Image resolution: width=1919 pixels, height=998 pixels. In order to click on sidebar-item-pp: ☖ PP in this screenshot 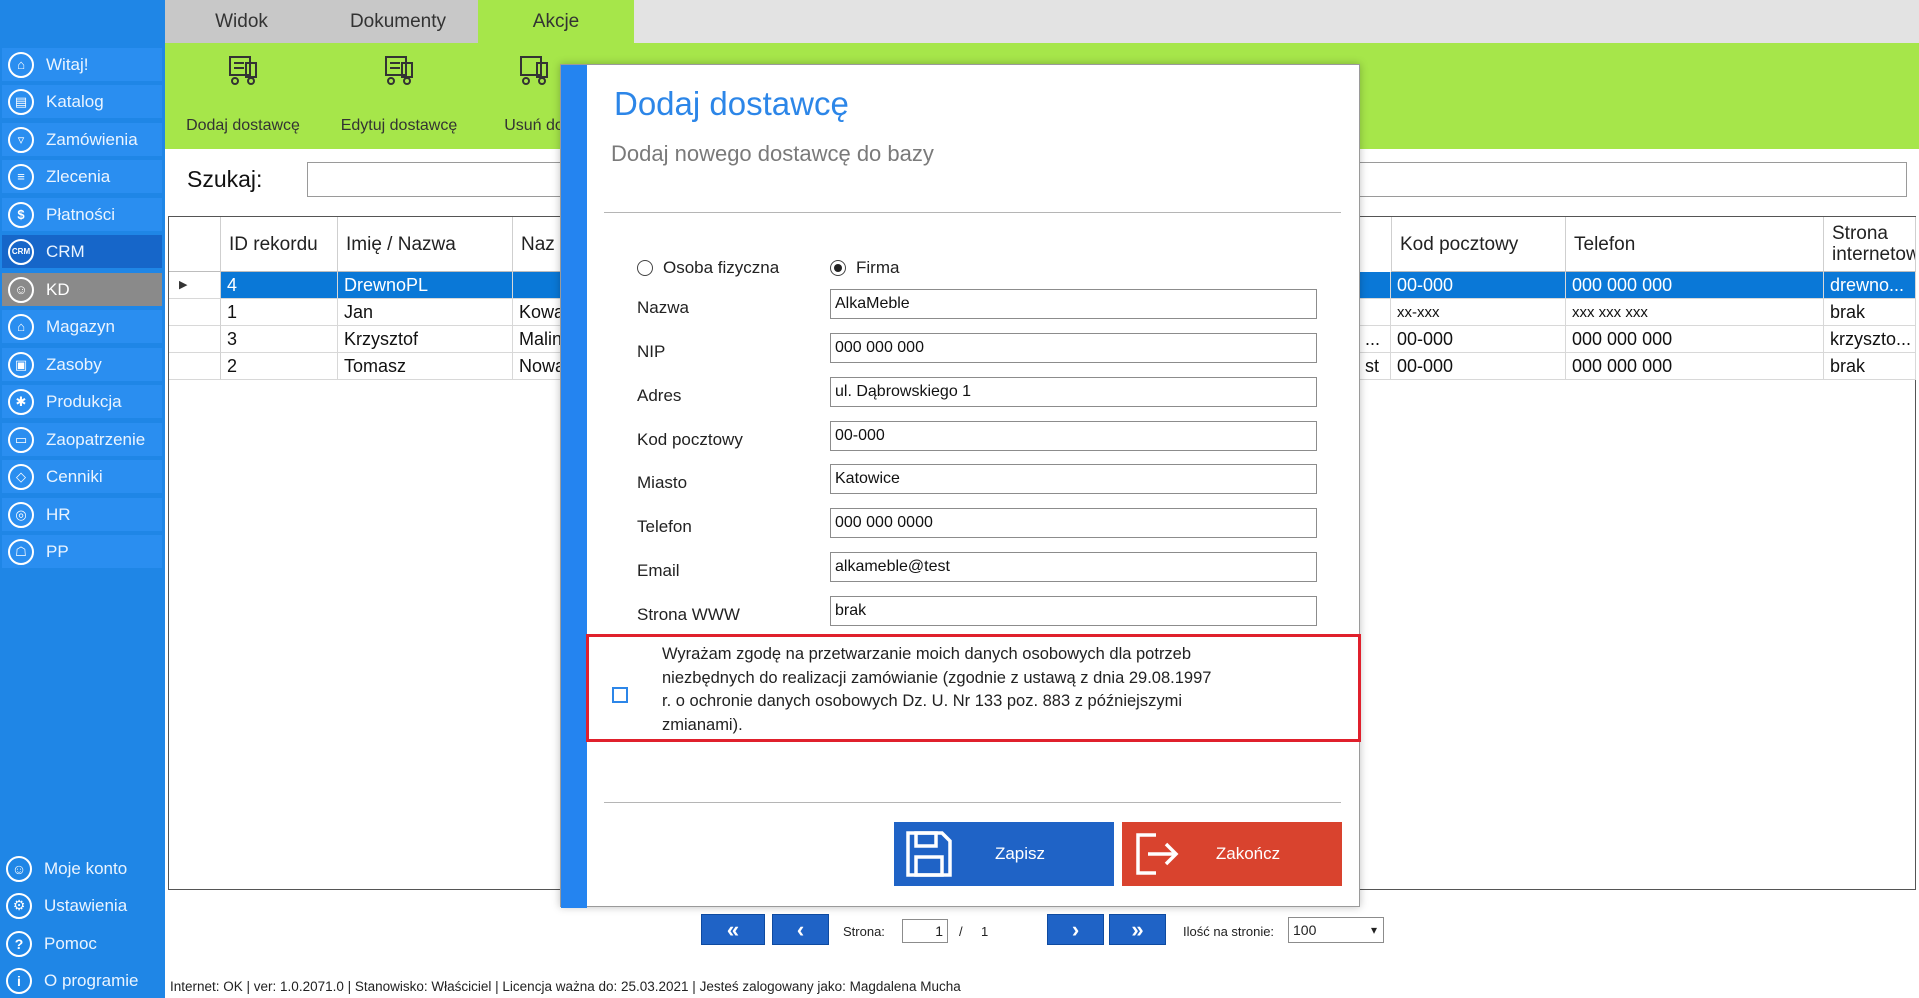, I will do `click(82, 551)`.